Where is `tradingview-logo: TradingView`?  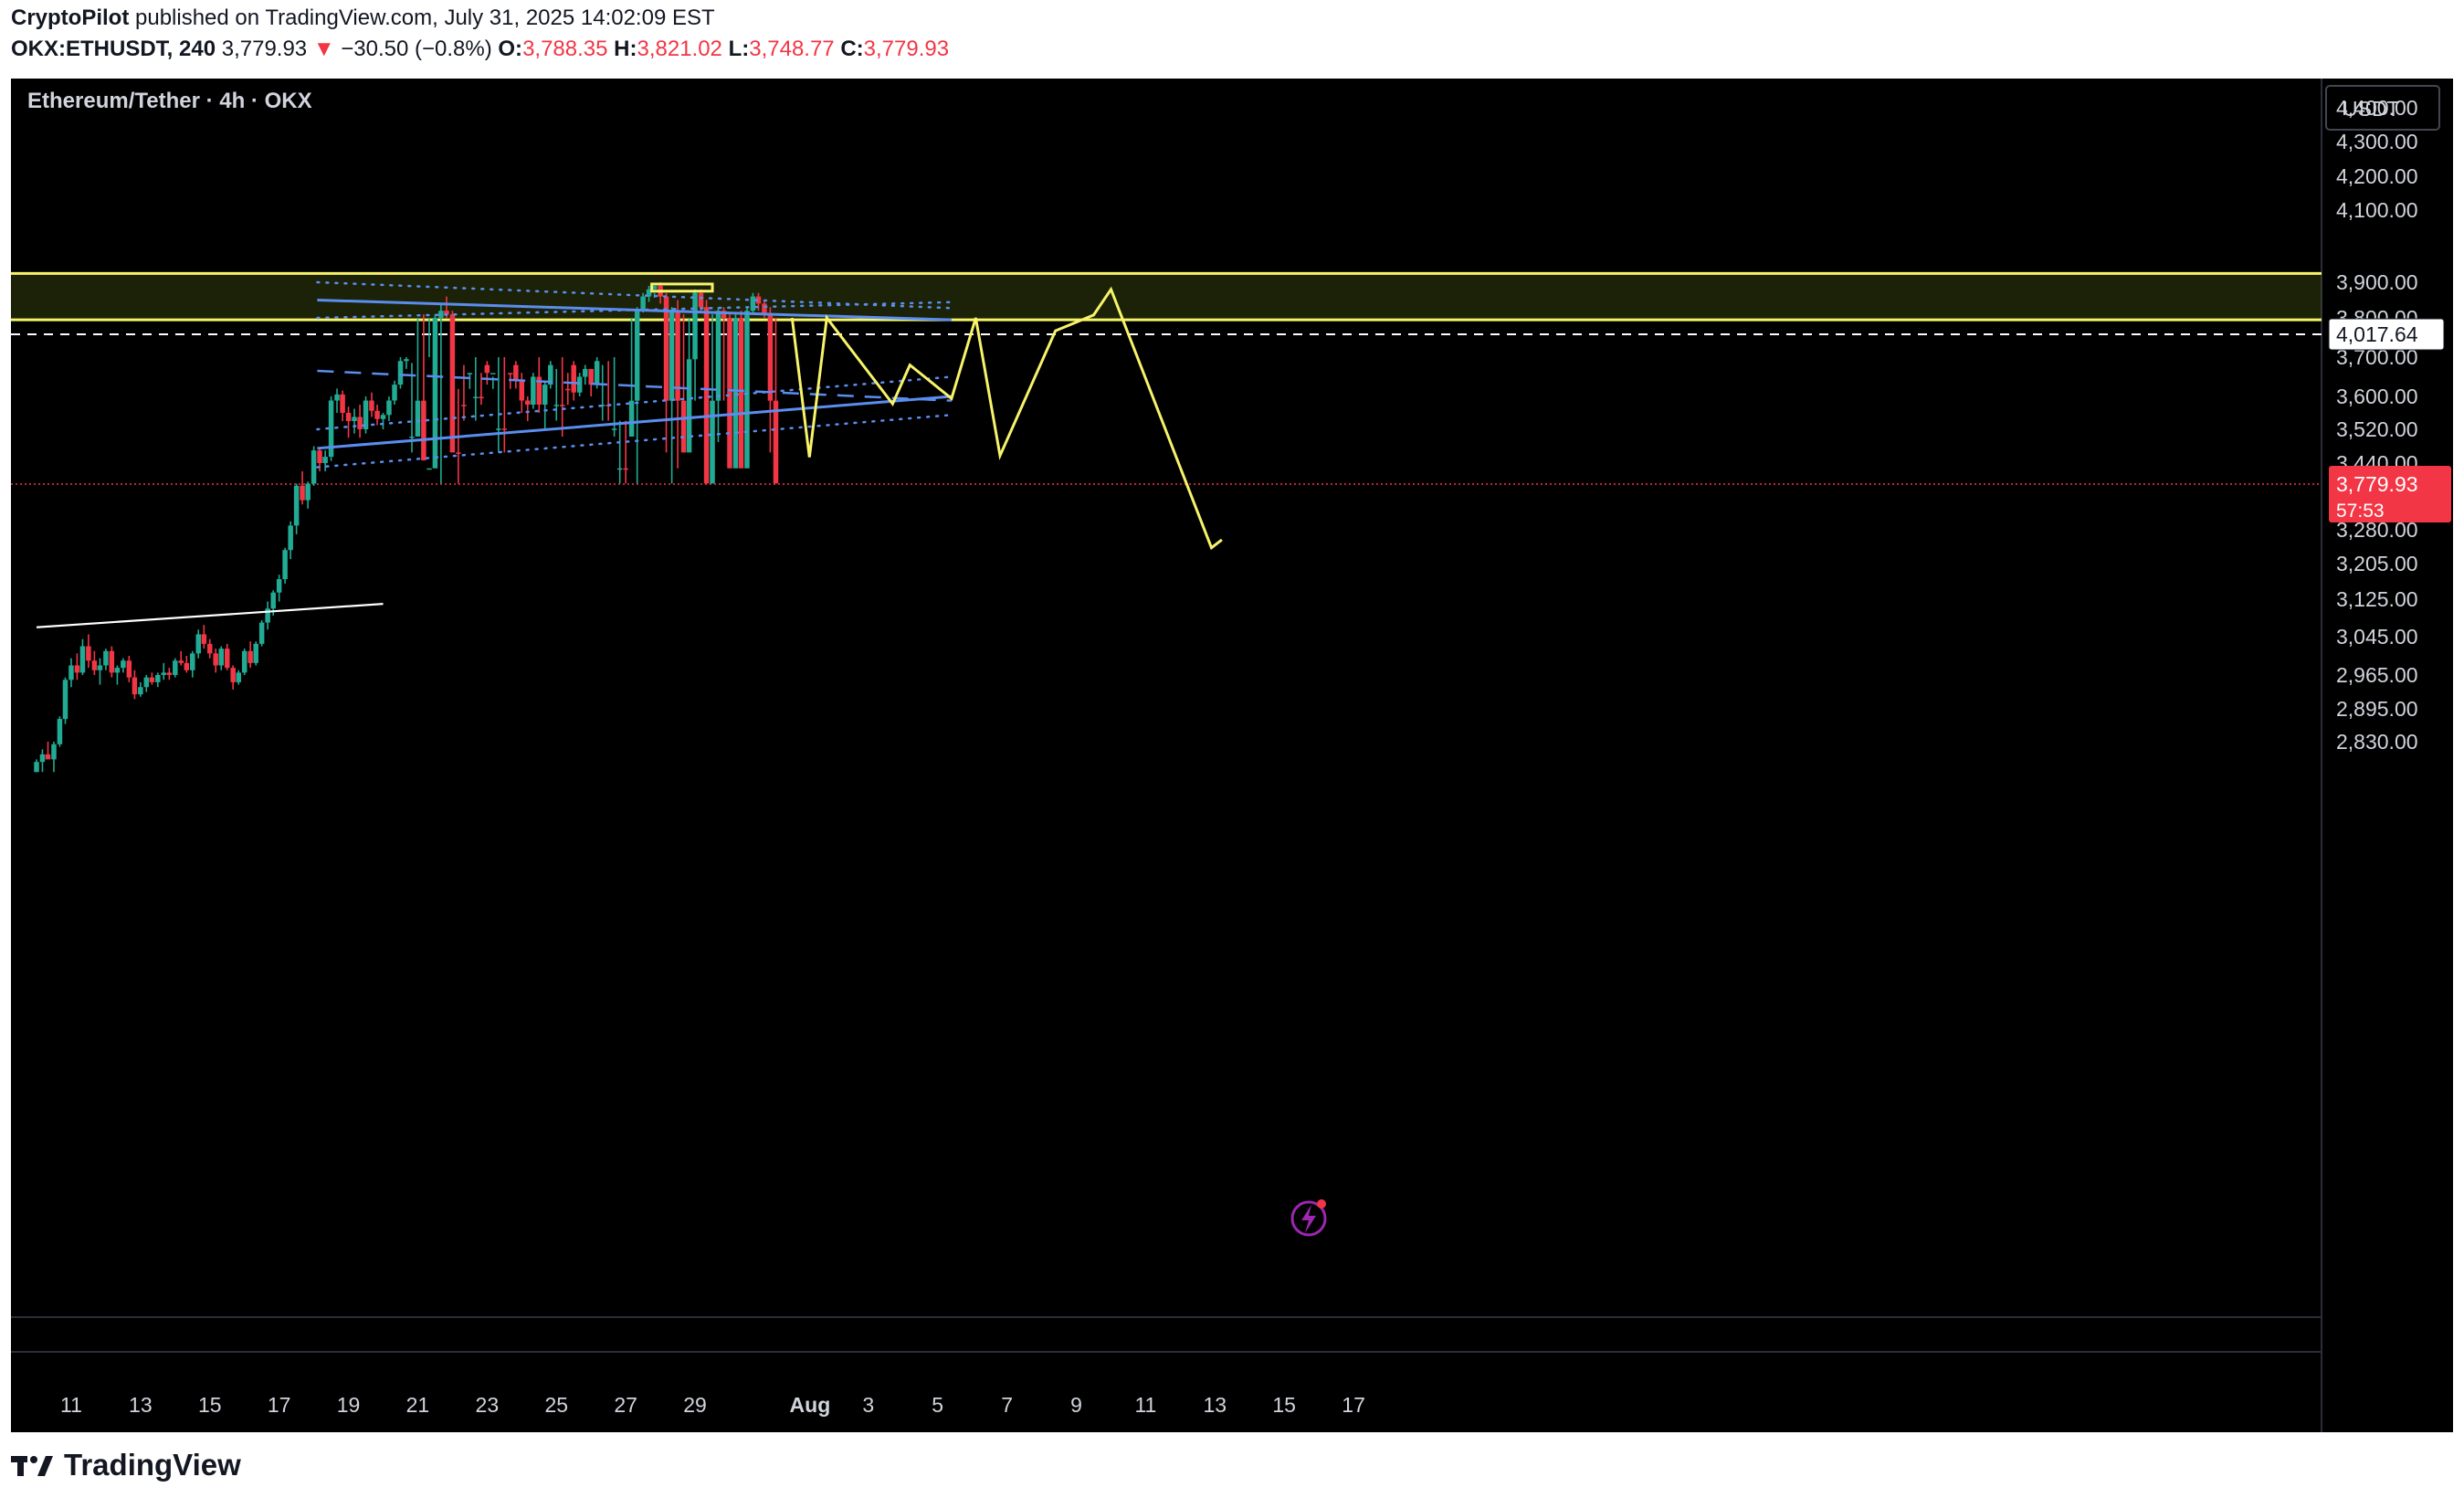
tradingview-logo: TradingView is located at coordinates (126, 1465).